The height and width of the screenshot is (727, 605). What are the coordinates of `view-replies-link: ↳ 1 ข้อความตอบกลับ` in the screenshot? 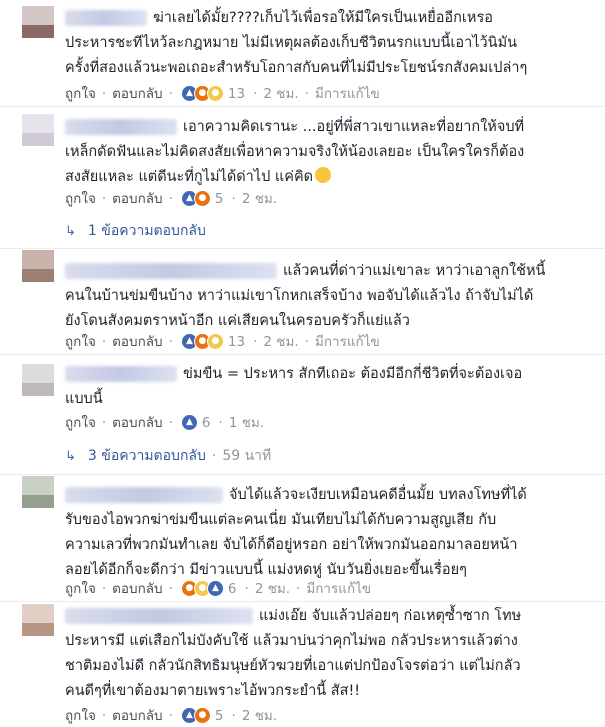 It's located at (135, 231).